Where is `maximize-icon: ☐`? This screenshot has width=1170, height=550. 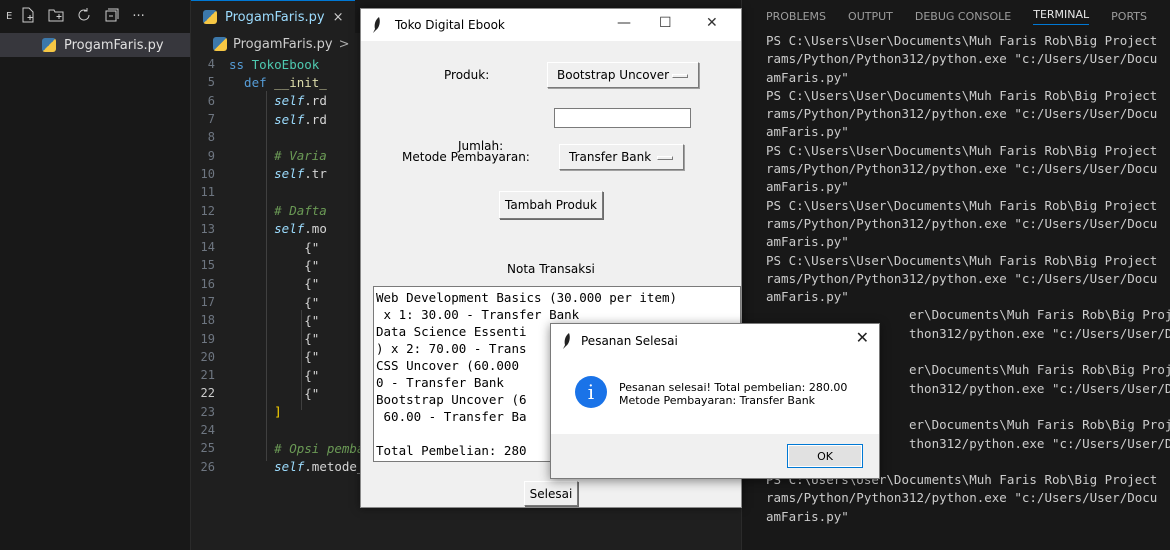
maximize-icon: ☐ is located at coordinates (665, 23).